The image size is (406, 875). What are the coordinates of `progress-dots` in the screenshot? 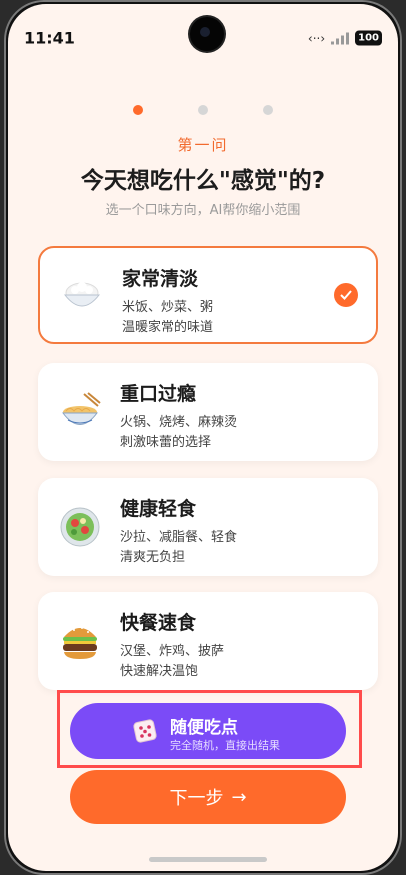 It's located at (203, 110).